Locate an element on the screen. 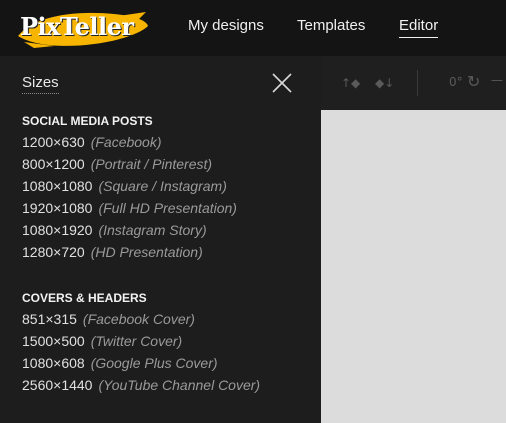 This screenshot has width=506, height=423. send-backward-icon: ◆↓ is located at coordinates (384, 83).